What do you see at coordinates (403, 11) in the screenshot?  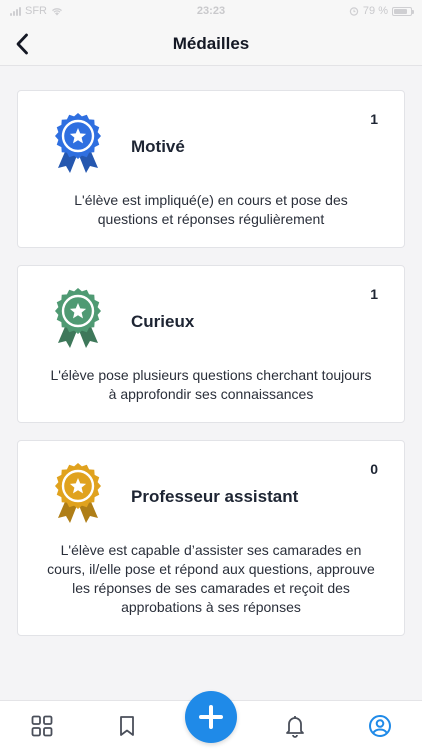 I see `battery-icon` at bounding box center [403, 11].